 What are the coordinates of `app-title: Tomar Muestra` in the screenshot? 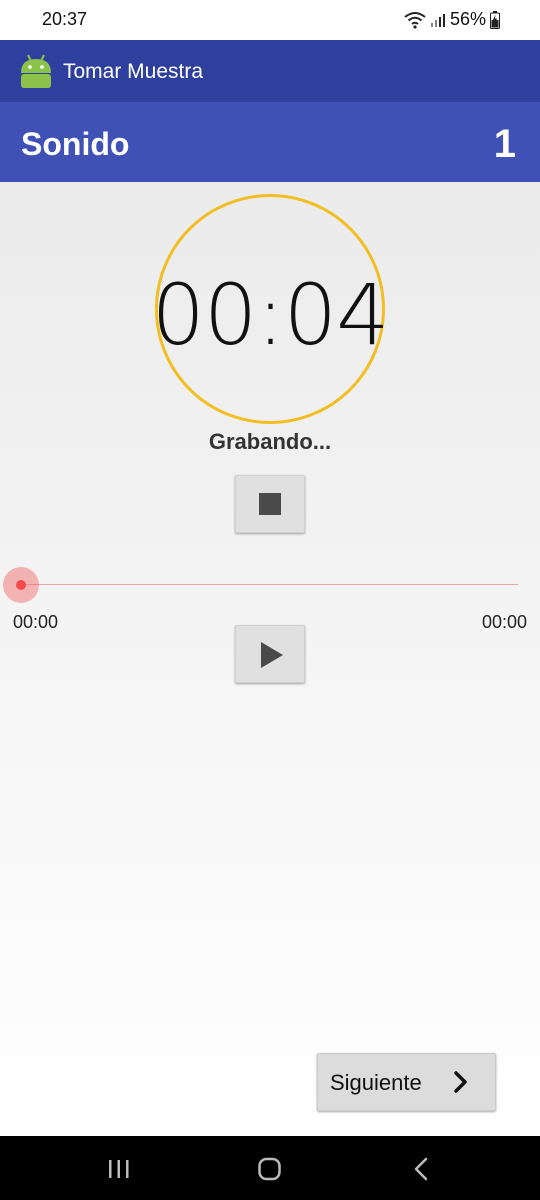 It's located at (133, 71).